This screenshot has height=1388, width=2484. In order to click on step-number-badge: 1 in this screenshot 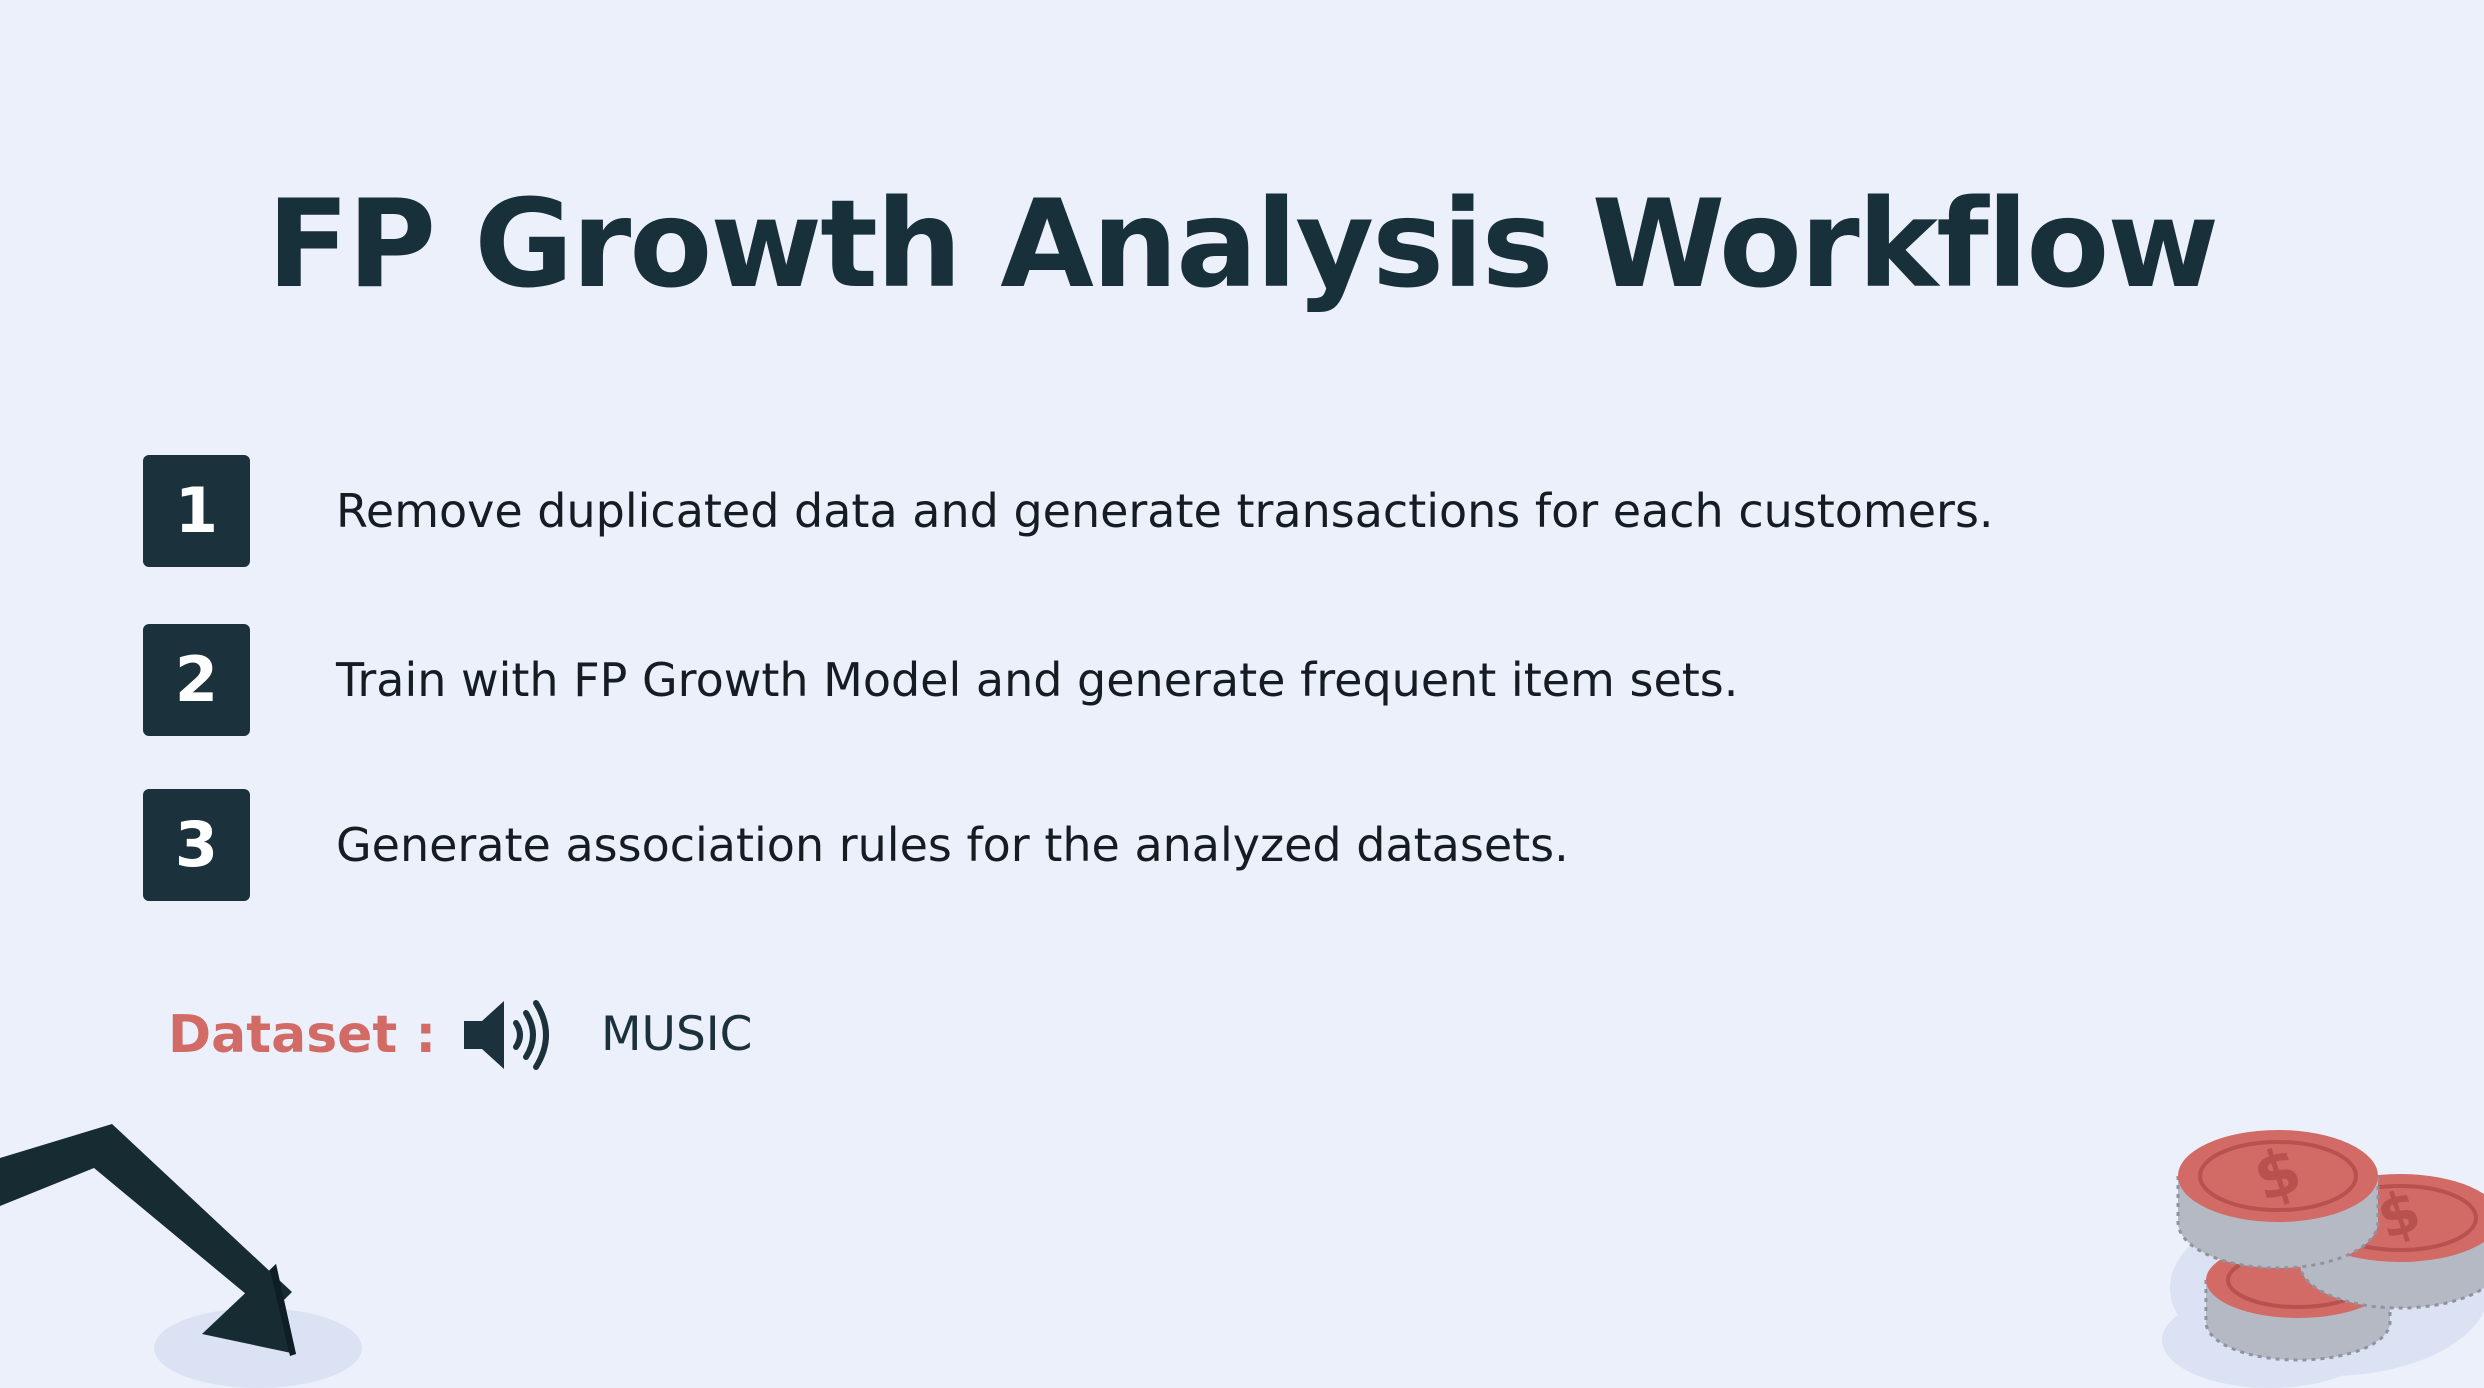, I will do `click(196, 511)`.